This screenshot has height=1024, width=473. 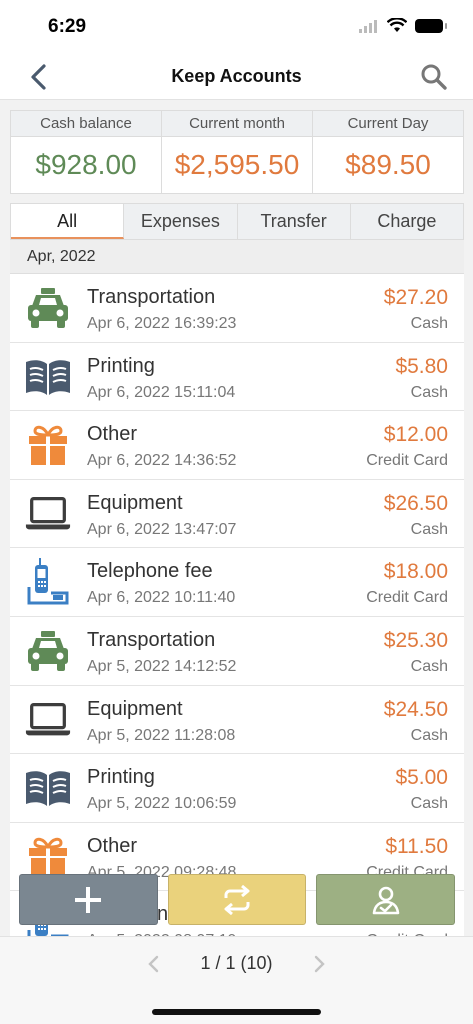 I want to click on transaction-category: Telephone fee, so click(x=150, y=571).